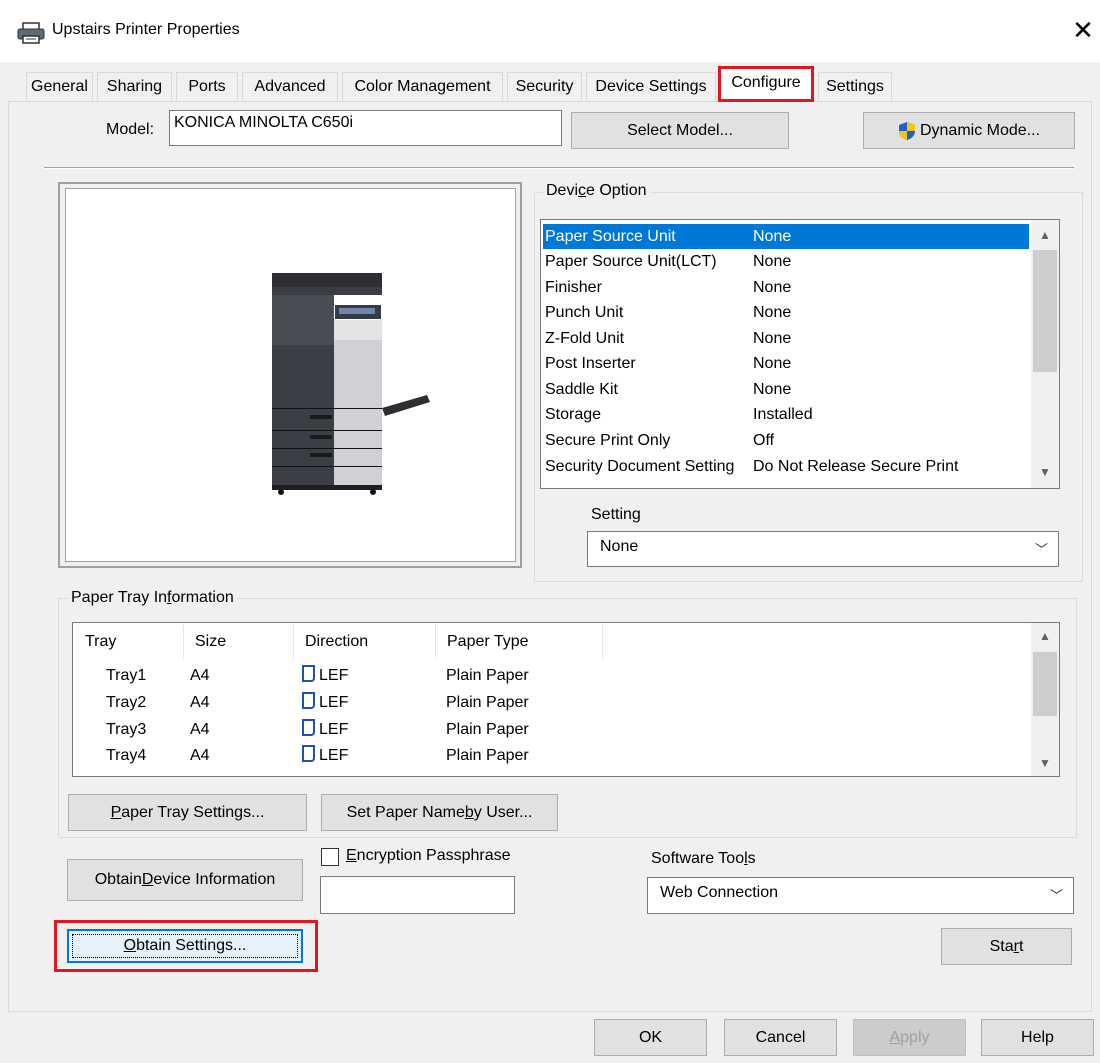 Image resolution: width=1100 pixels, height=1063 pixels. I want to click on tab-advanced: Advanced, so click(290, 87).